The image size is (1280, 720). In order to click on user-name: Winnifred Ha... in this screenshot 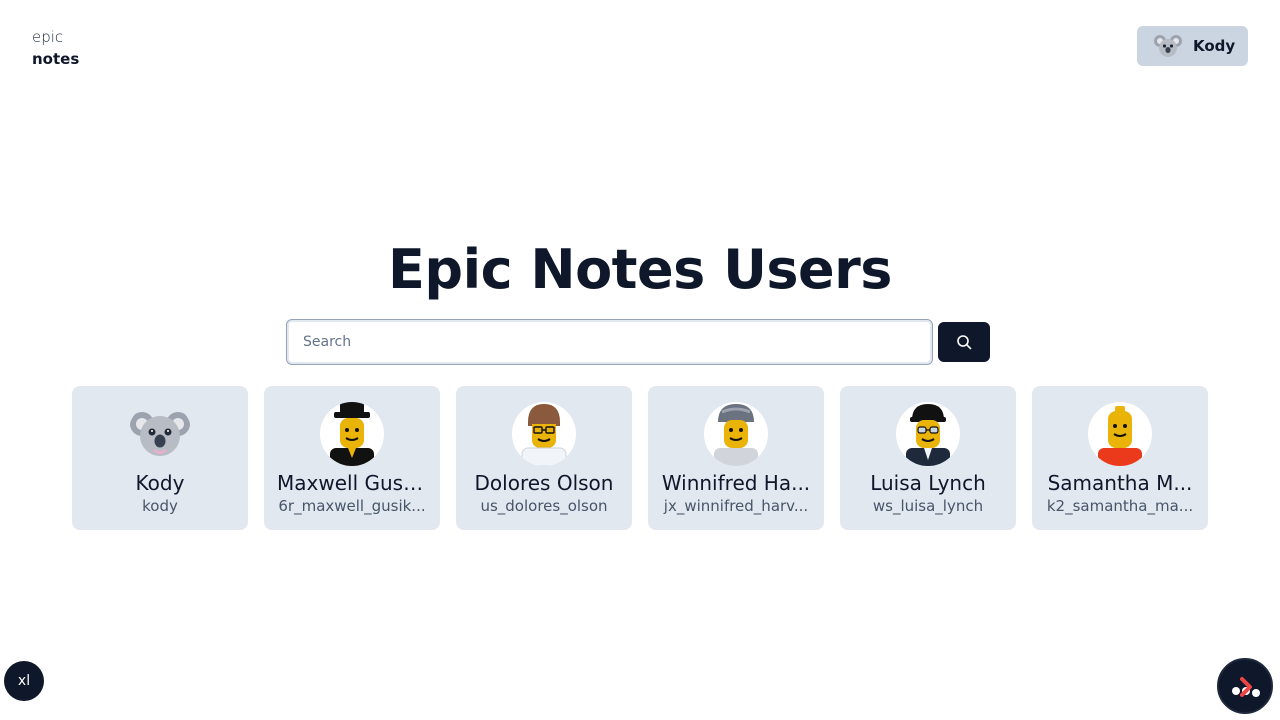, I will do `click(736, 483)`.